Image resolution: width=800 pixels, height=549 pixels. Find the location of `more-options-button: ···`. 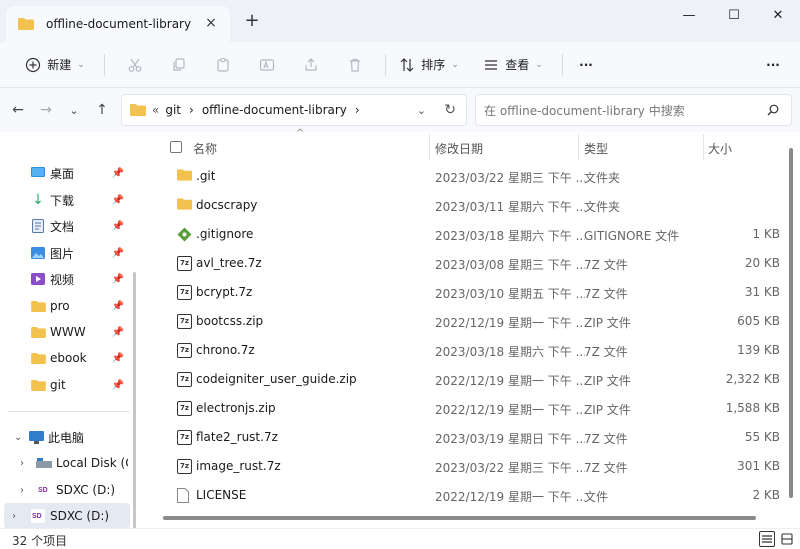

more-options-button: ··· is located at coordinates (586, 65).